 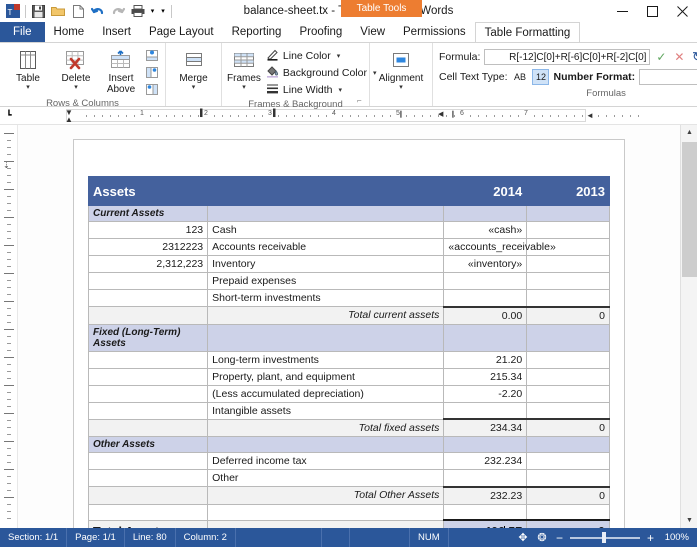 I want to click on zoom-slider, so click(x=604, y=538).